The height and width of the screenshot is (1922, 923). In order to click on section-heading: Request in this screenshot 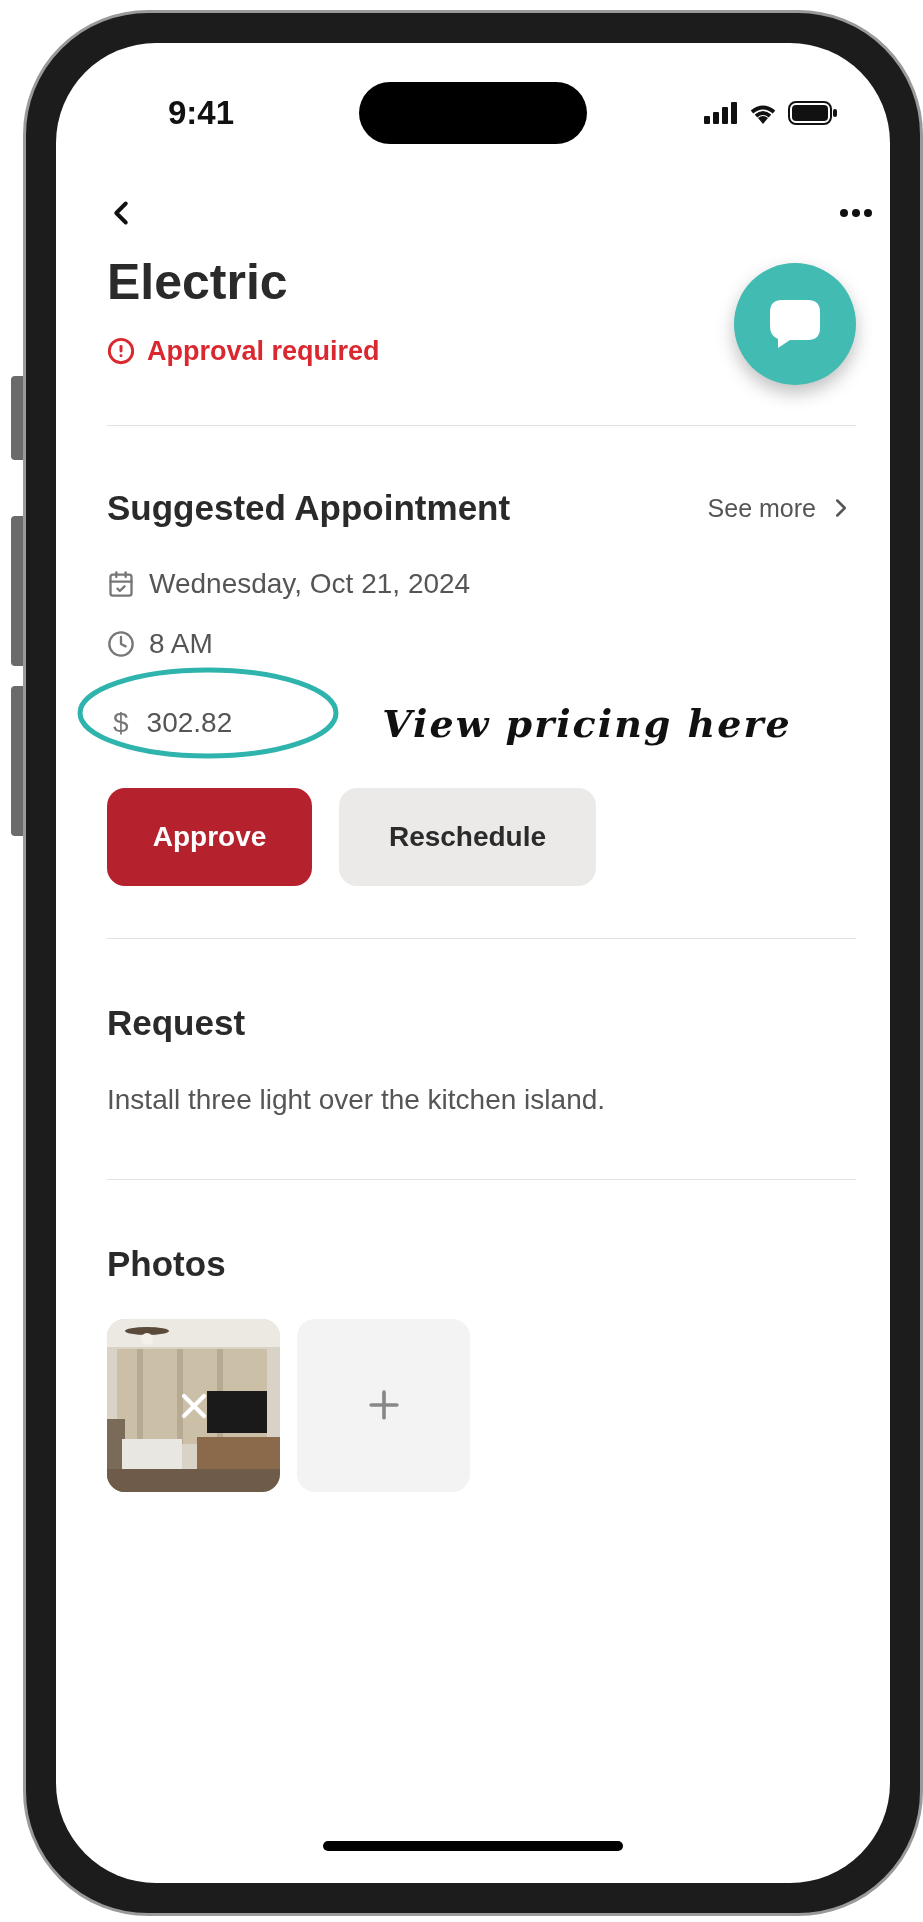, I will do `click(177, 1022)`.